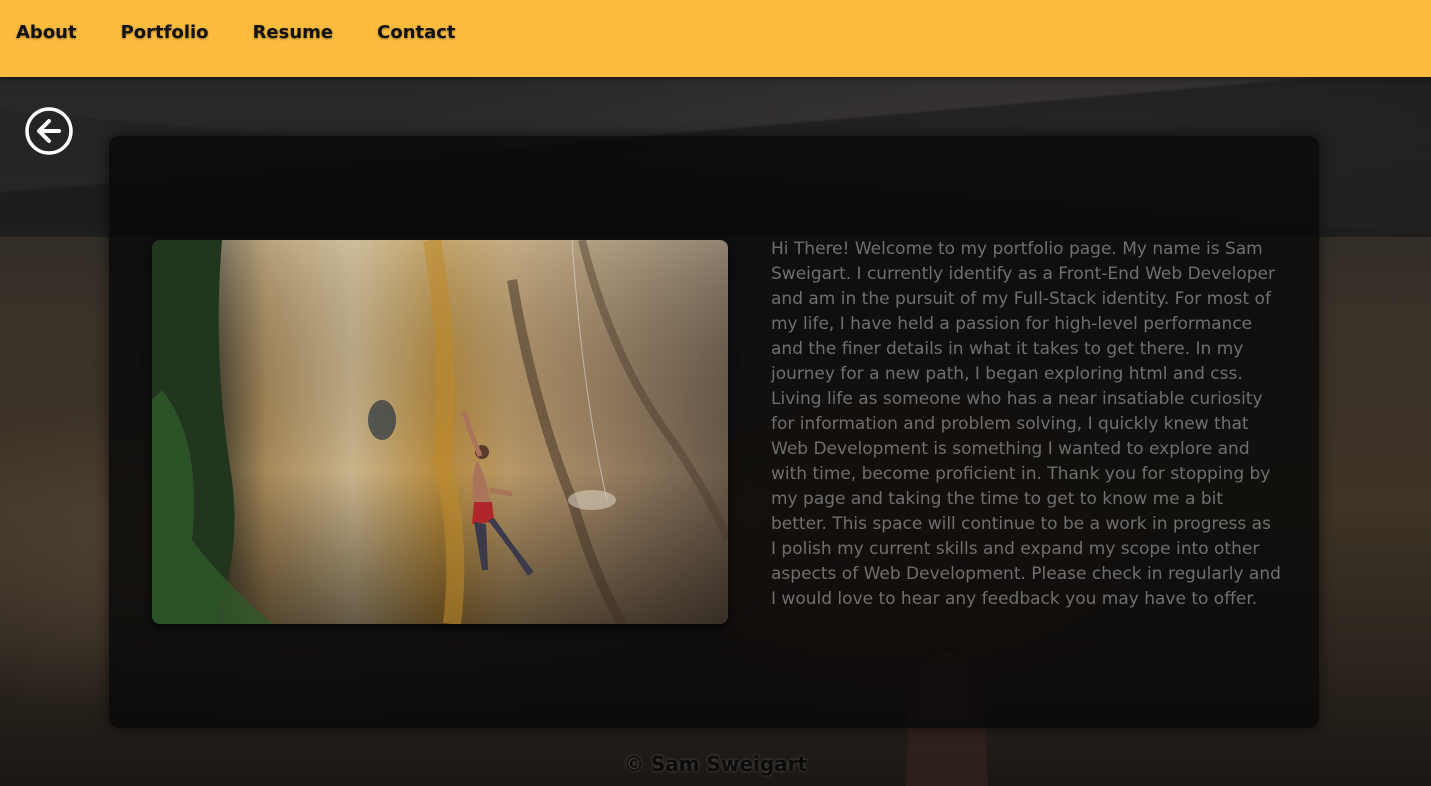 Image resolution: width=1431 pixels, height=786 pixels. I want to click on nav-link-contact: Contact, so click(416, 32).